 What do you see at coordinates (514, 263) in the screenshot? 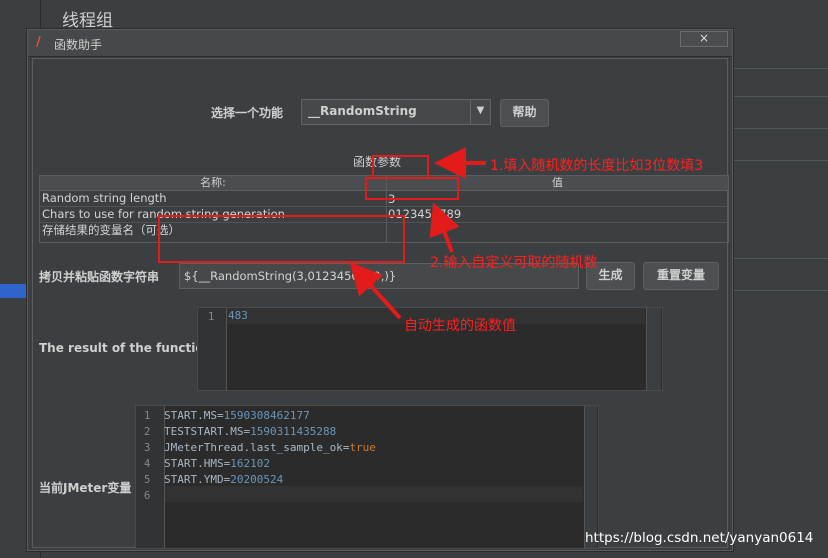
I see `annotation-chars: 2.输入自定义可取的随机数` at bounding box center [514, 263].